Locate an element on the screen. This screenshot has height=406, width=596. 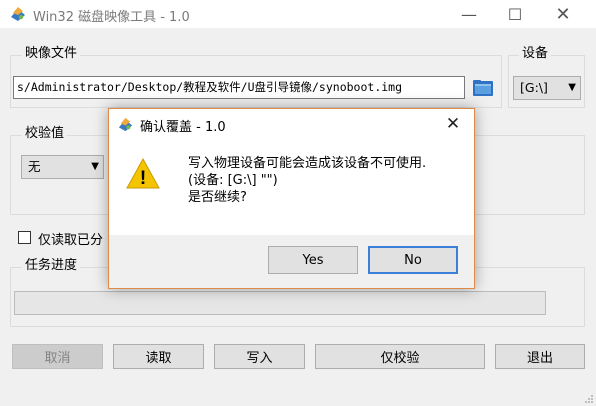
dialog-title-bar: 确认覆盖 - 1.0 ✕ is located at coordinates (291, 124).